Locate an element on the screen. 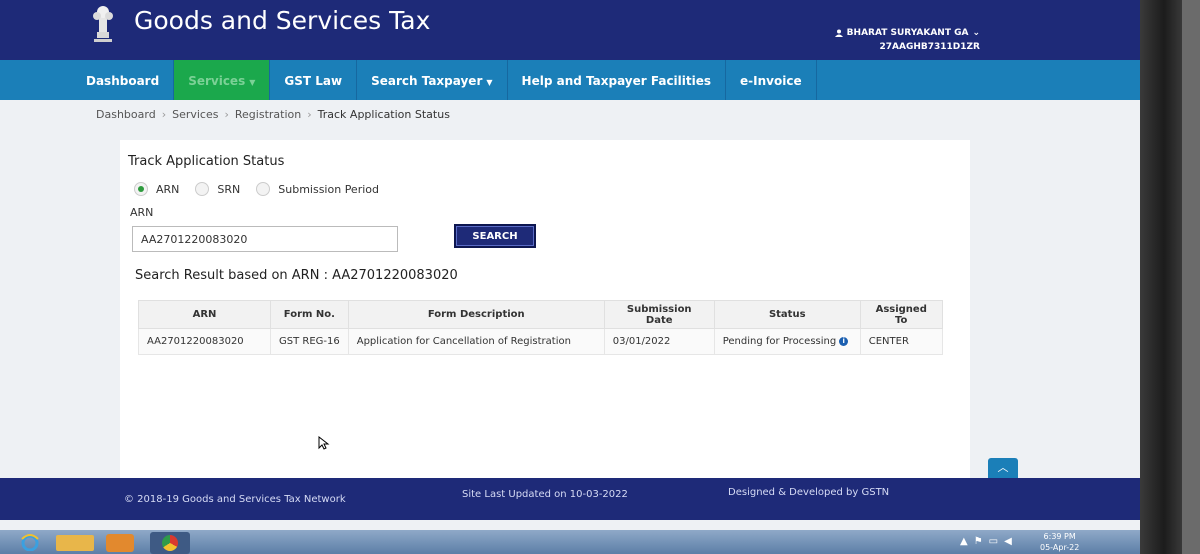  nav-search-taxpayer: Search Taxpayer ▼ is located at coordinates (432, 80).